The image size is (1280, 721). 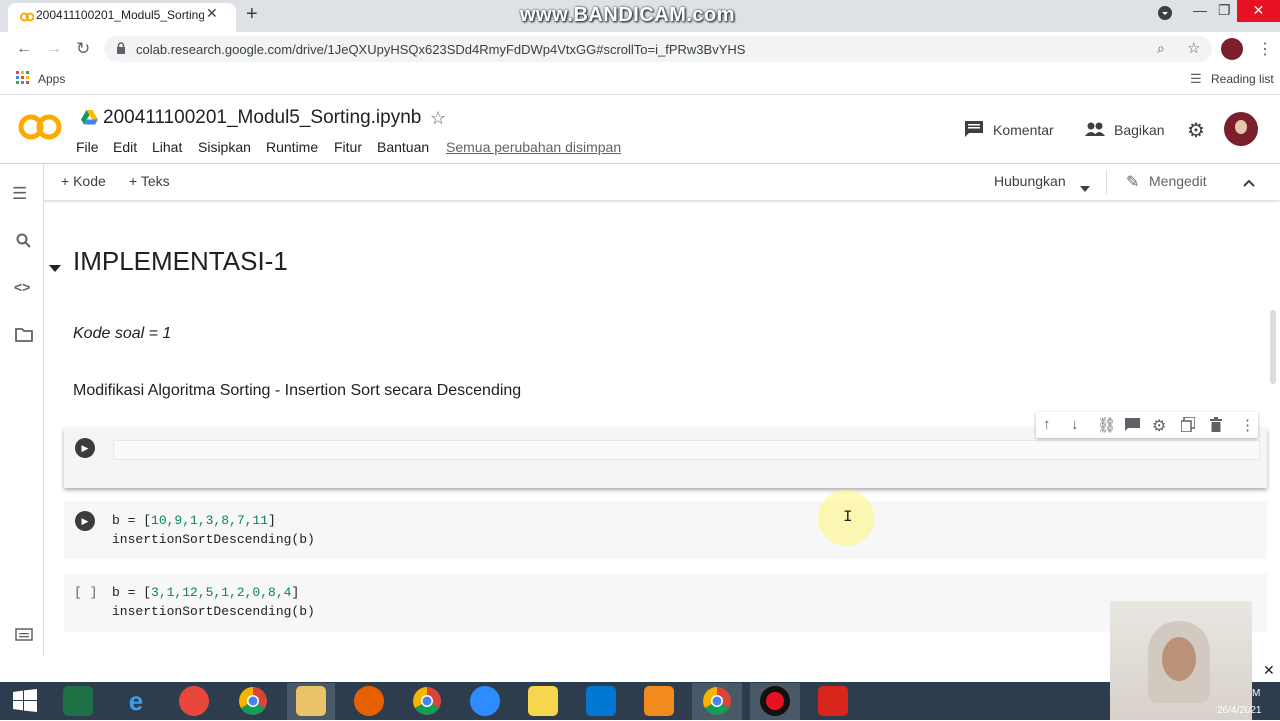 What do you see at coordinates (1023, 130) in the screenshot?
I see `comment-button: Komentar` at bounding box center [1023, 130].